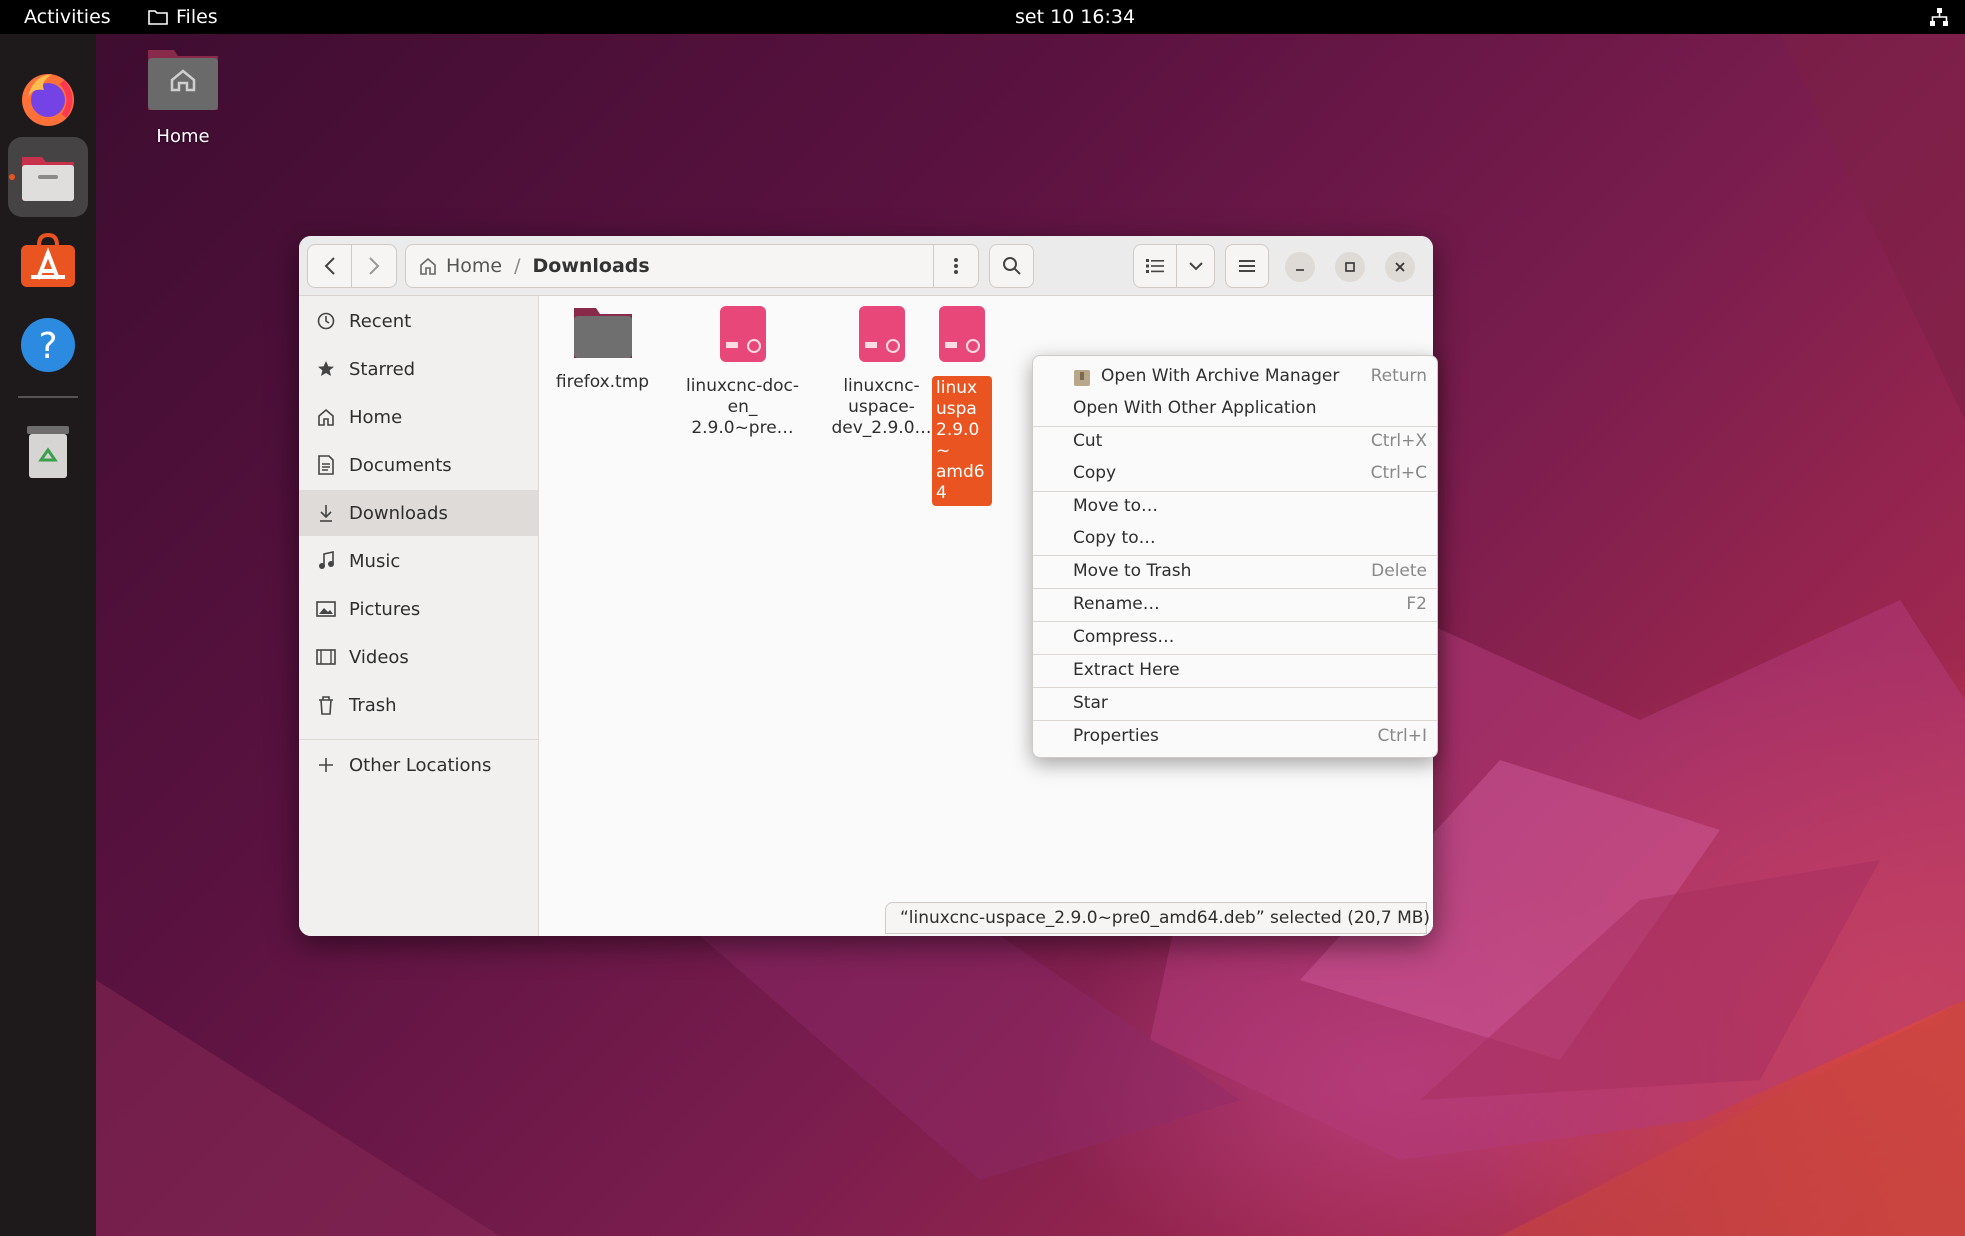 The width and height of the screenshot is (1965, 1236). What do you see at coordinates (1400, 267) in the screenshot?
I see `close-button` at bounding box center [1400, 267].